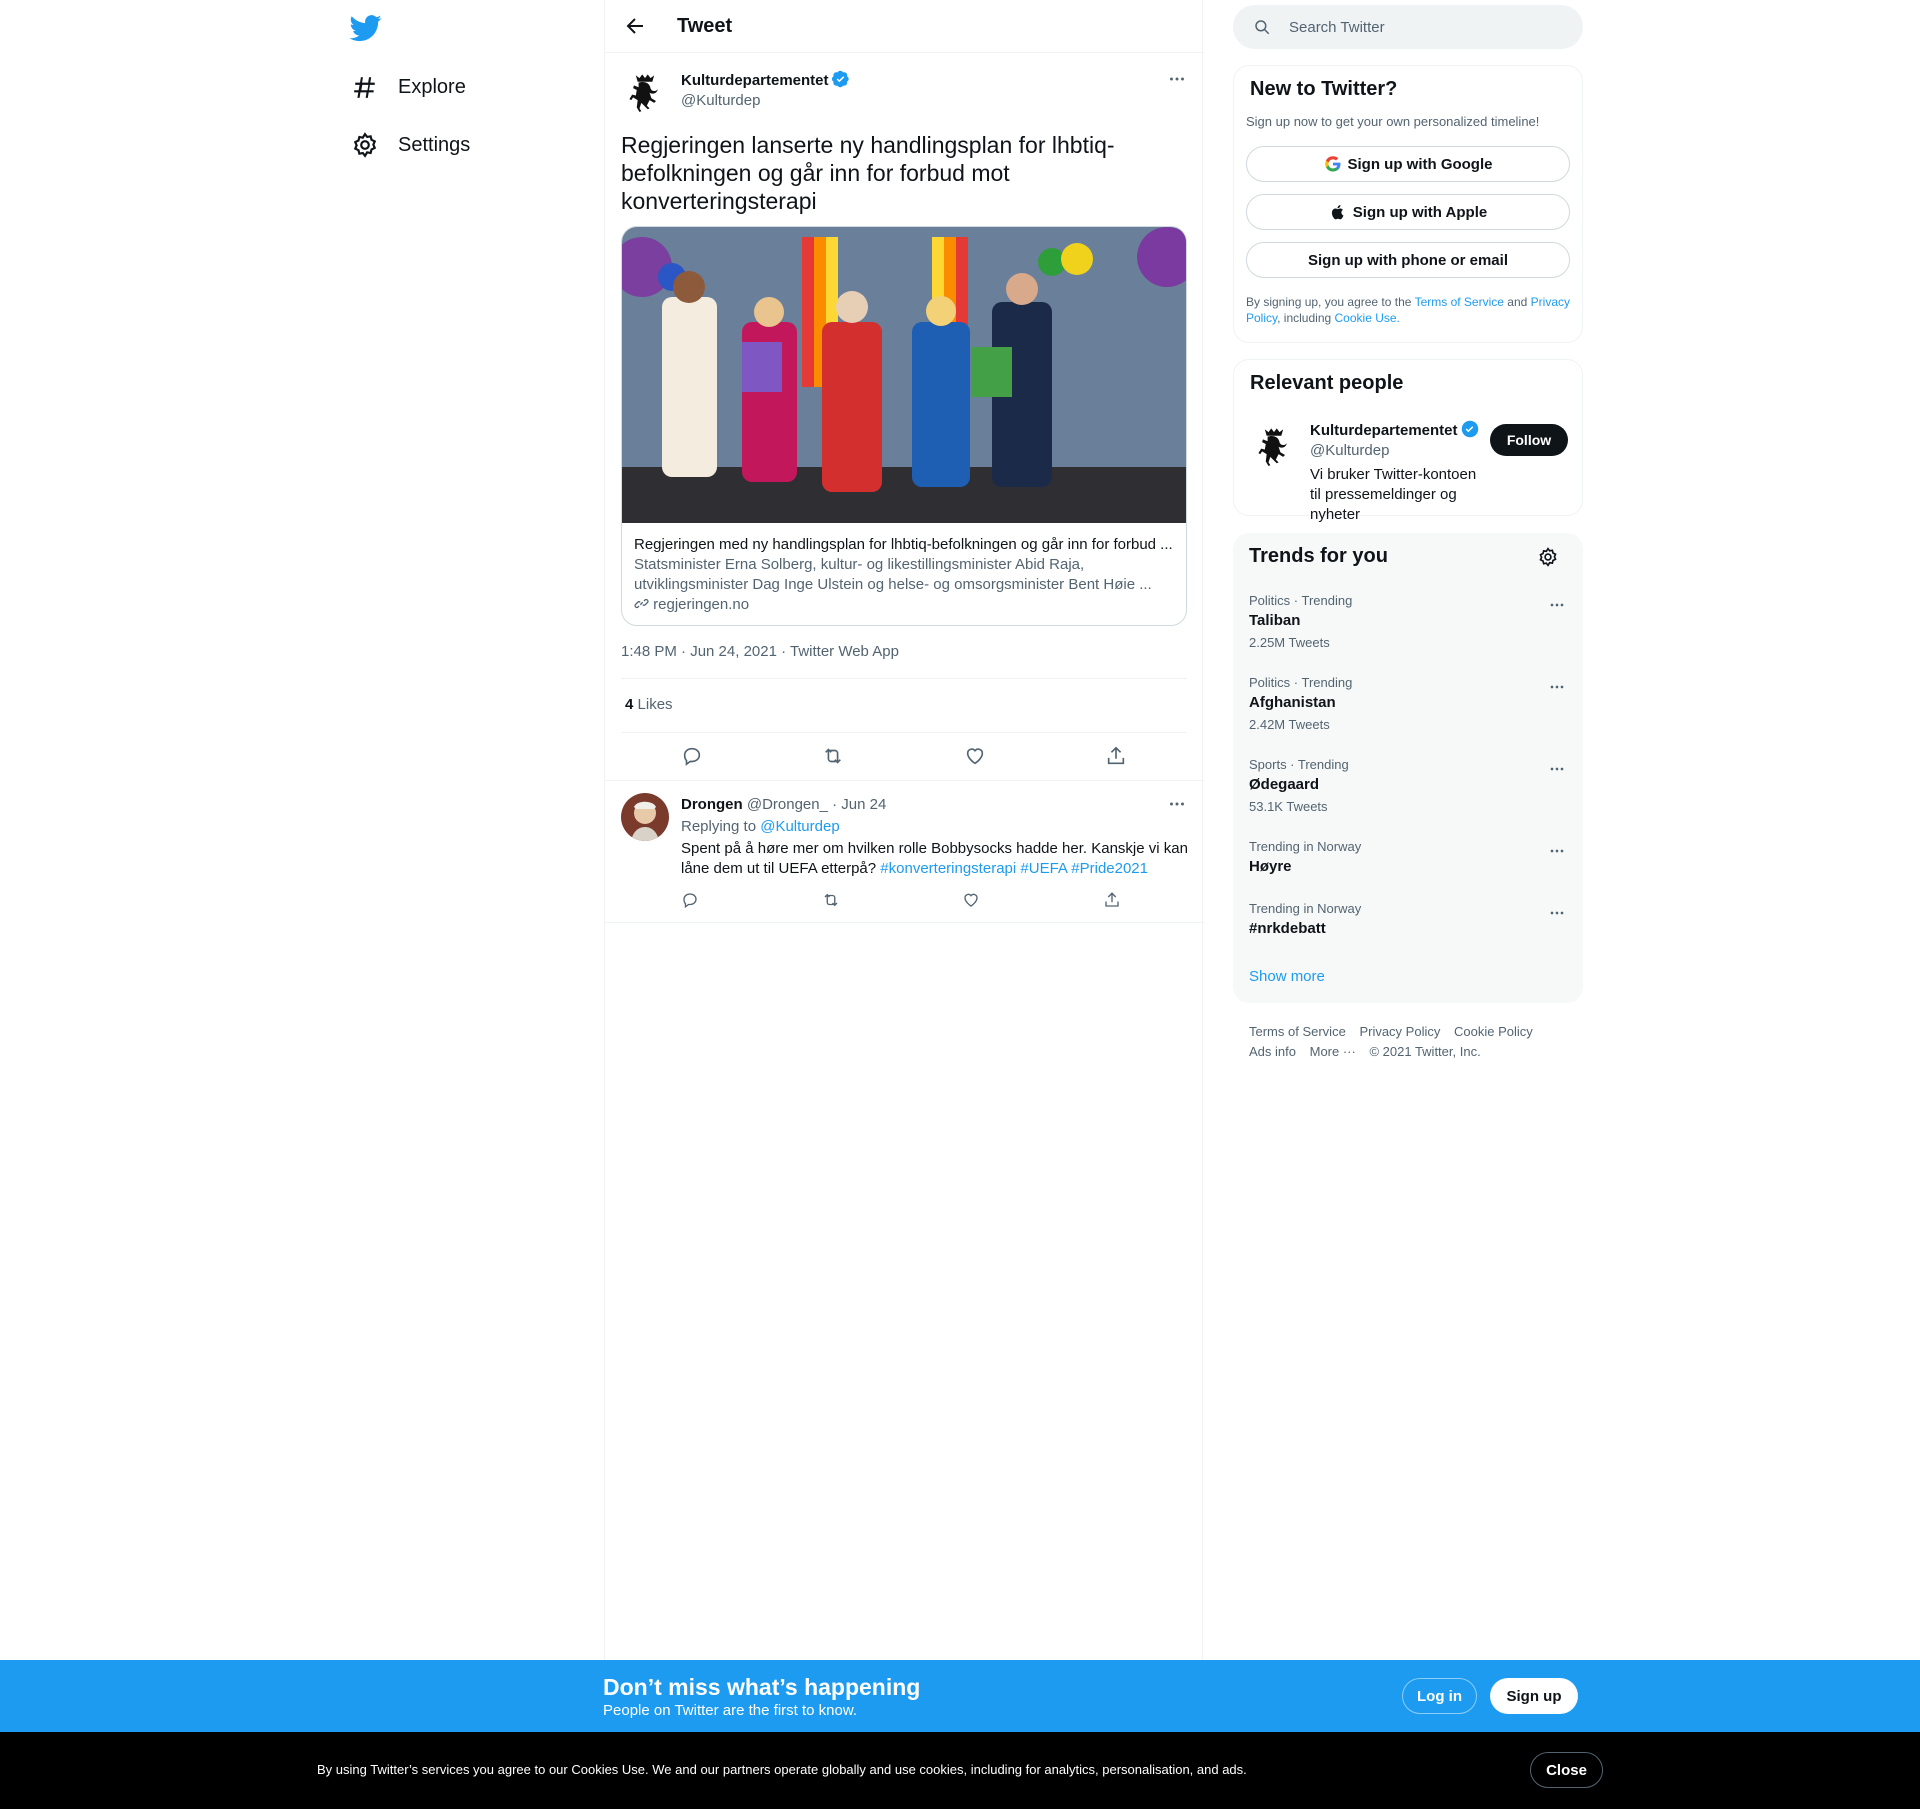 The image size is (1920, 1809). What do you see at coordinates (799, 826) in the screenshot?
I see `replying-to-link: @Kulturdep` at bounding box center [799, 826].